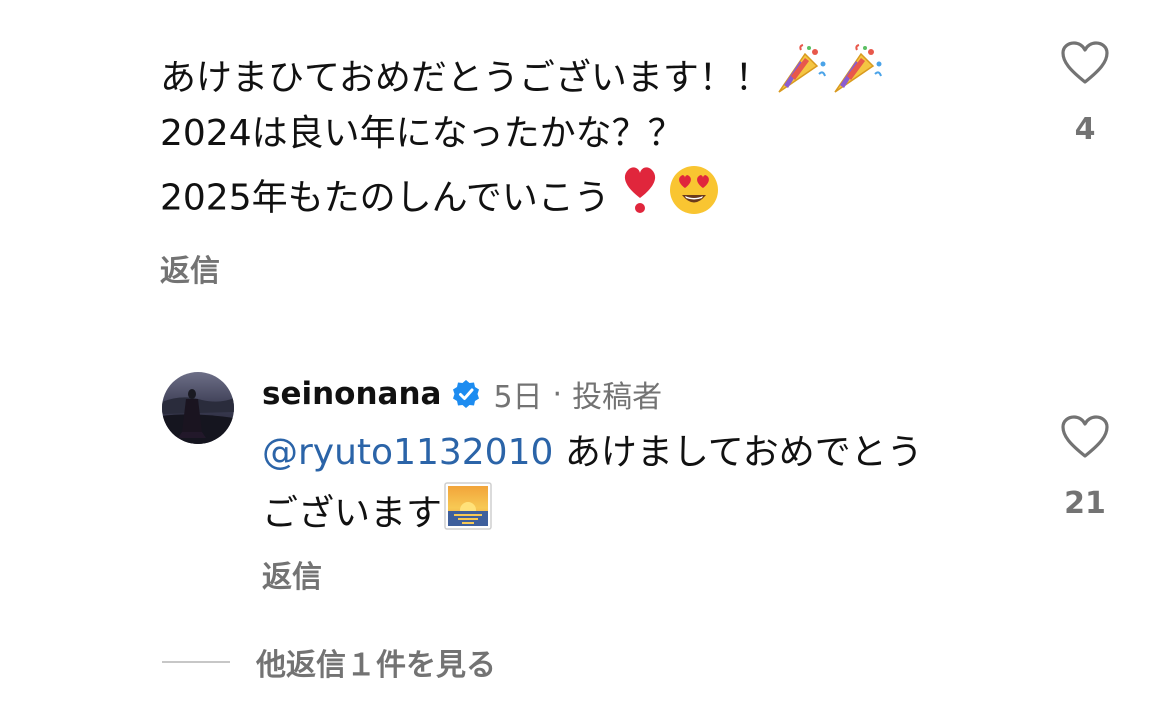 The height and width of the screenshot is (720, 1170). I want to click on like-count: 21, so click(1085, 503).